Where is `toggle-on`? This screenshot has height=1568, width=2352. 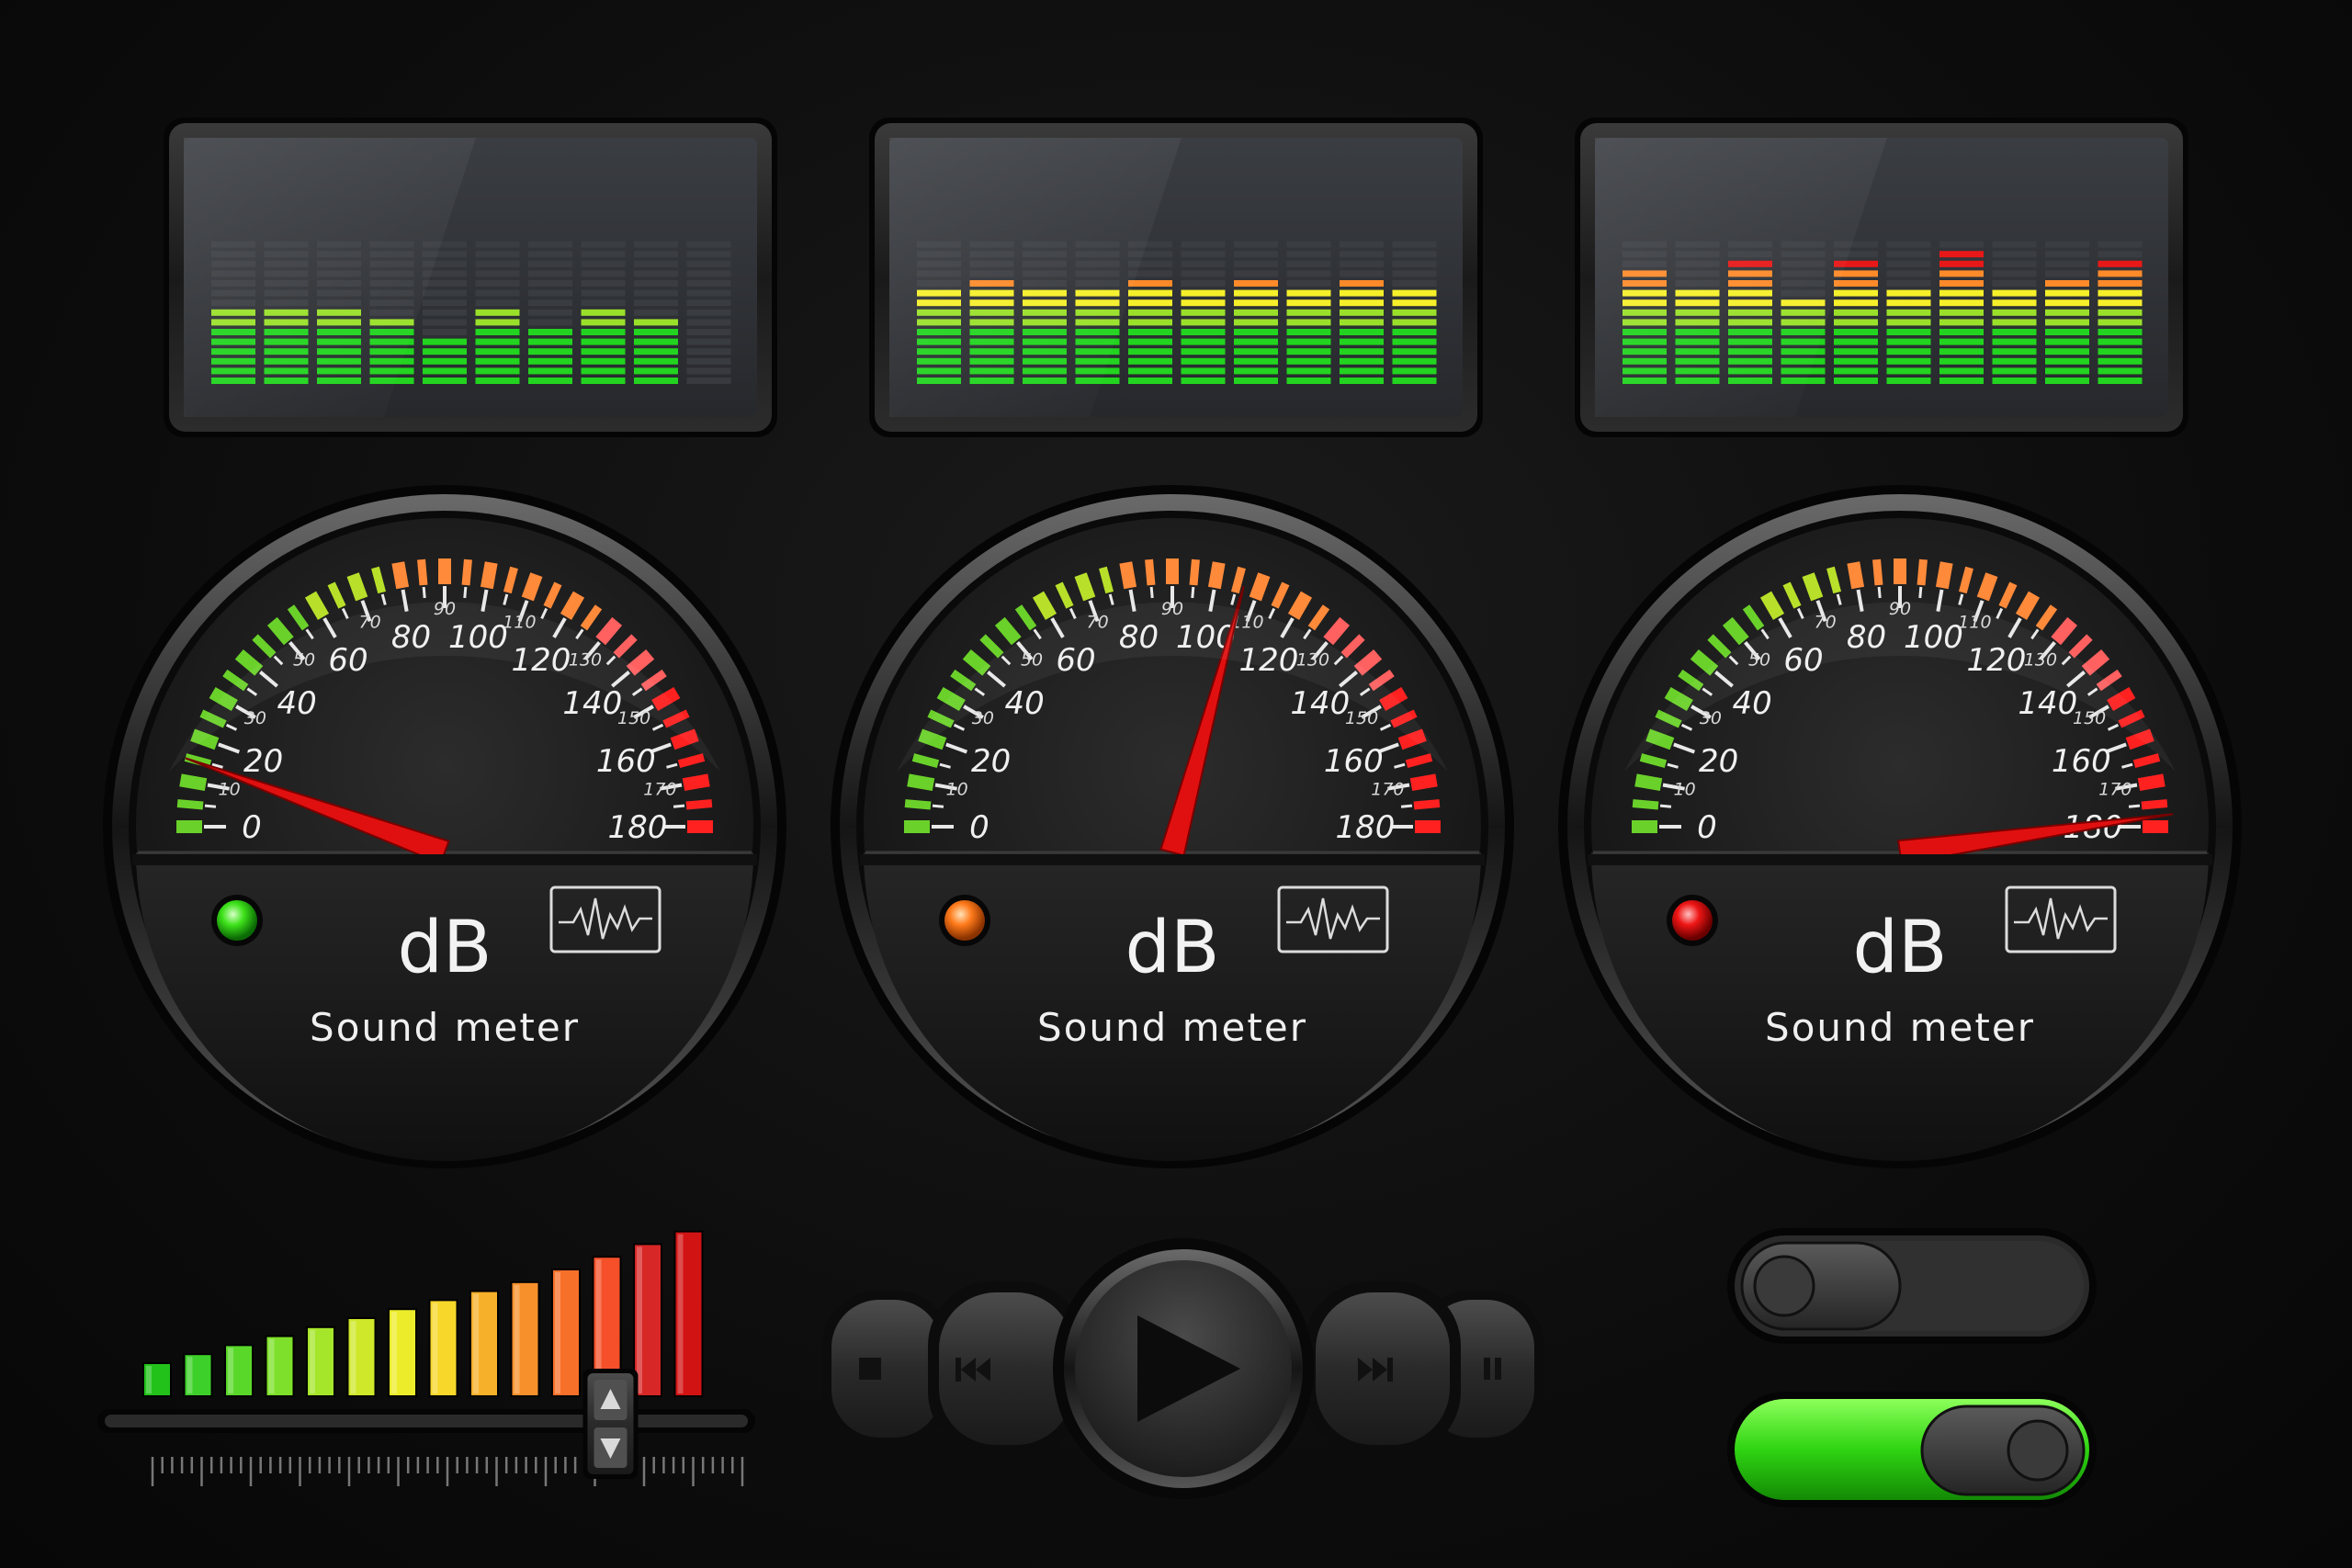 toggle-on is located at coordinates (1912, 1449).